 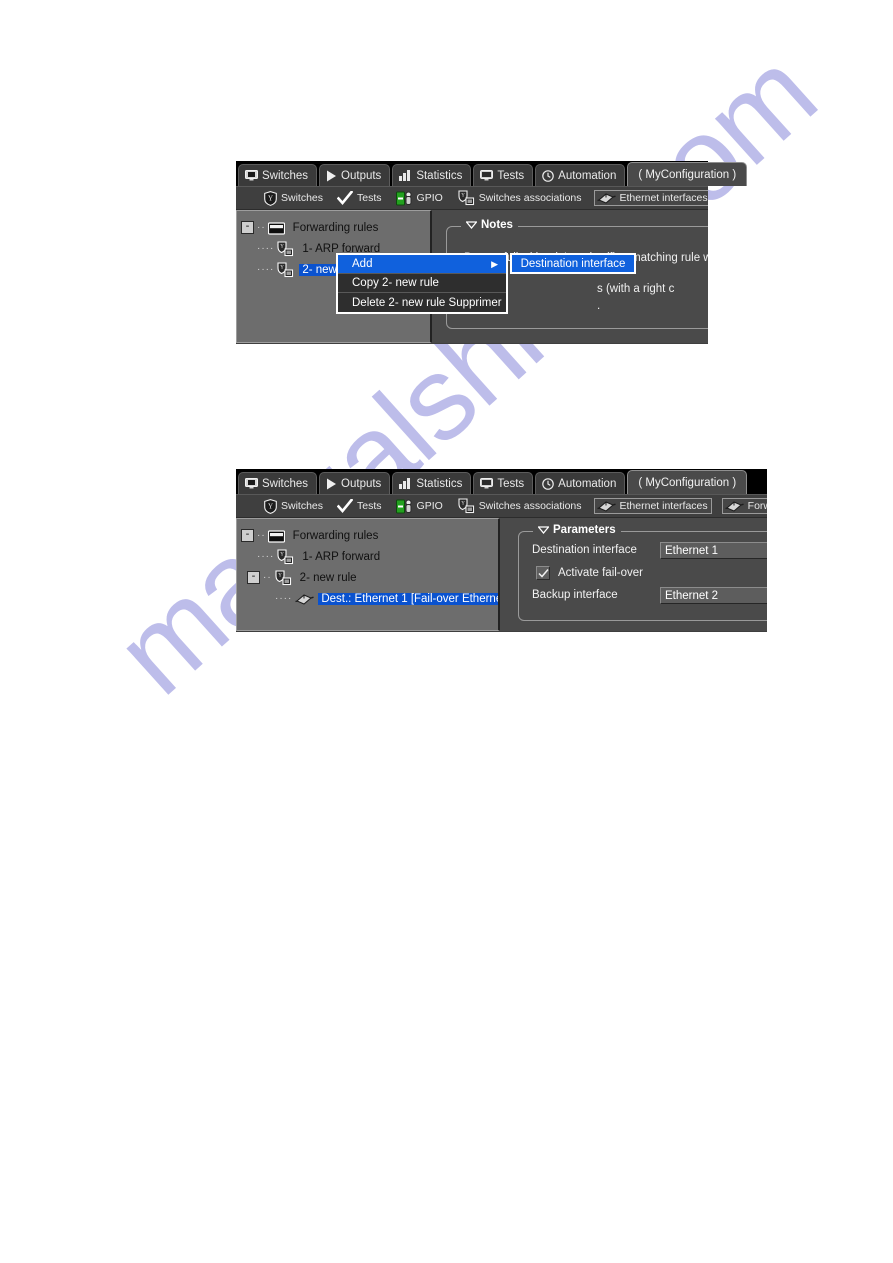 I want to click on tree-node-arp-forward: ···· Y 1- ARP forward, so click(x=369, y=556).